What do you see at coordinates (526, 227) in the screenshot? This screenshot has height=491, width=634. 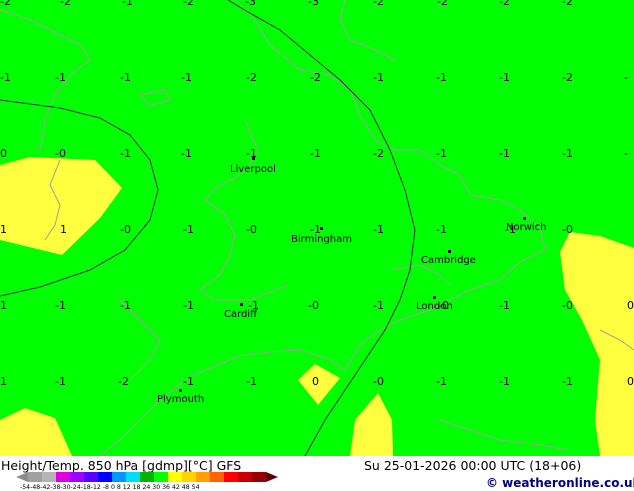 I see `city-label: Norwich` at bounding box center [526, 227].